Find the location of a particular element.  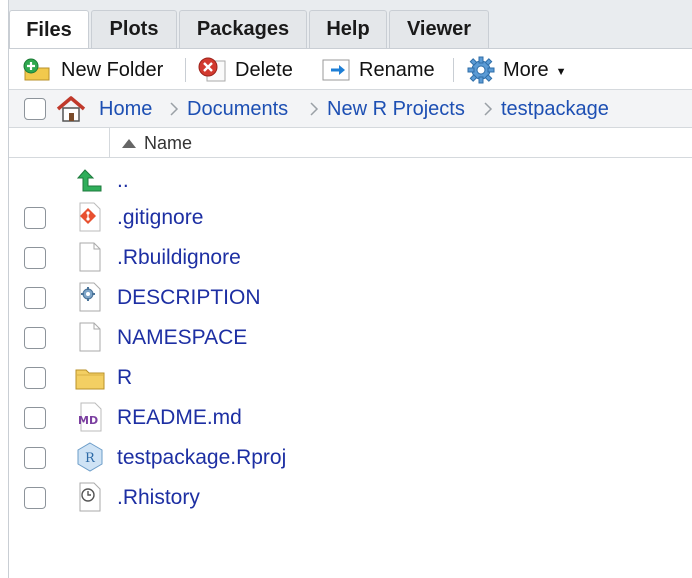

tab-viewer: Viewer is located at coordinates (439, 29).